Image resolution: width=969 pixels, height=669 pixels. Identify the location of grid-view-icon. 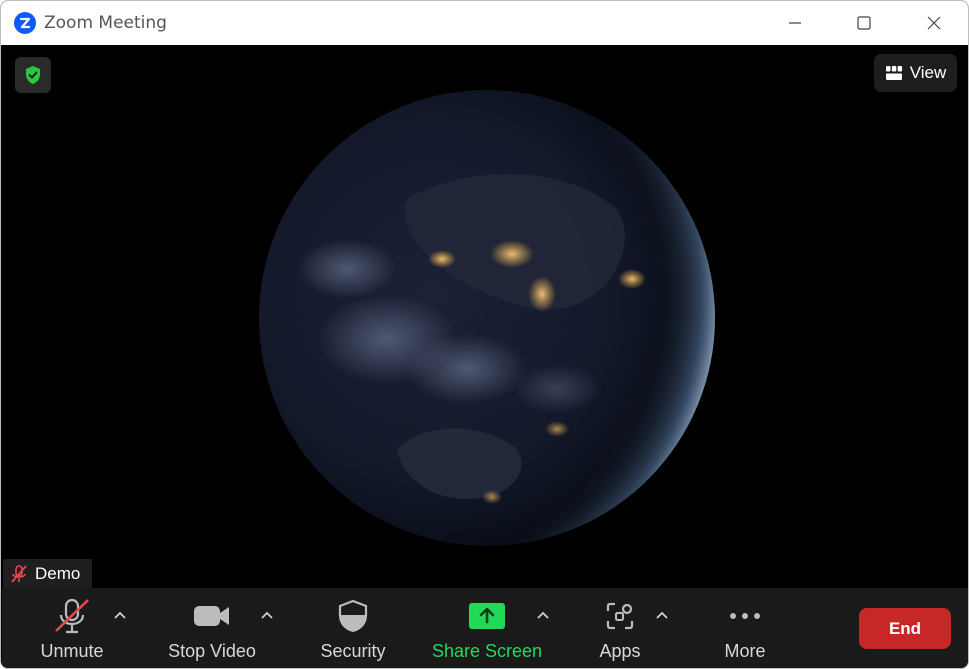
(893, 73).